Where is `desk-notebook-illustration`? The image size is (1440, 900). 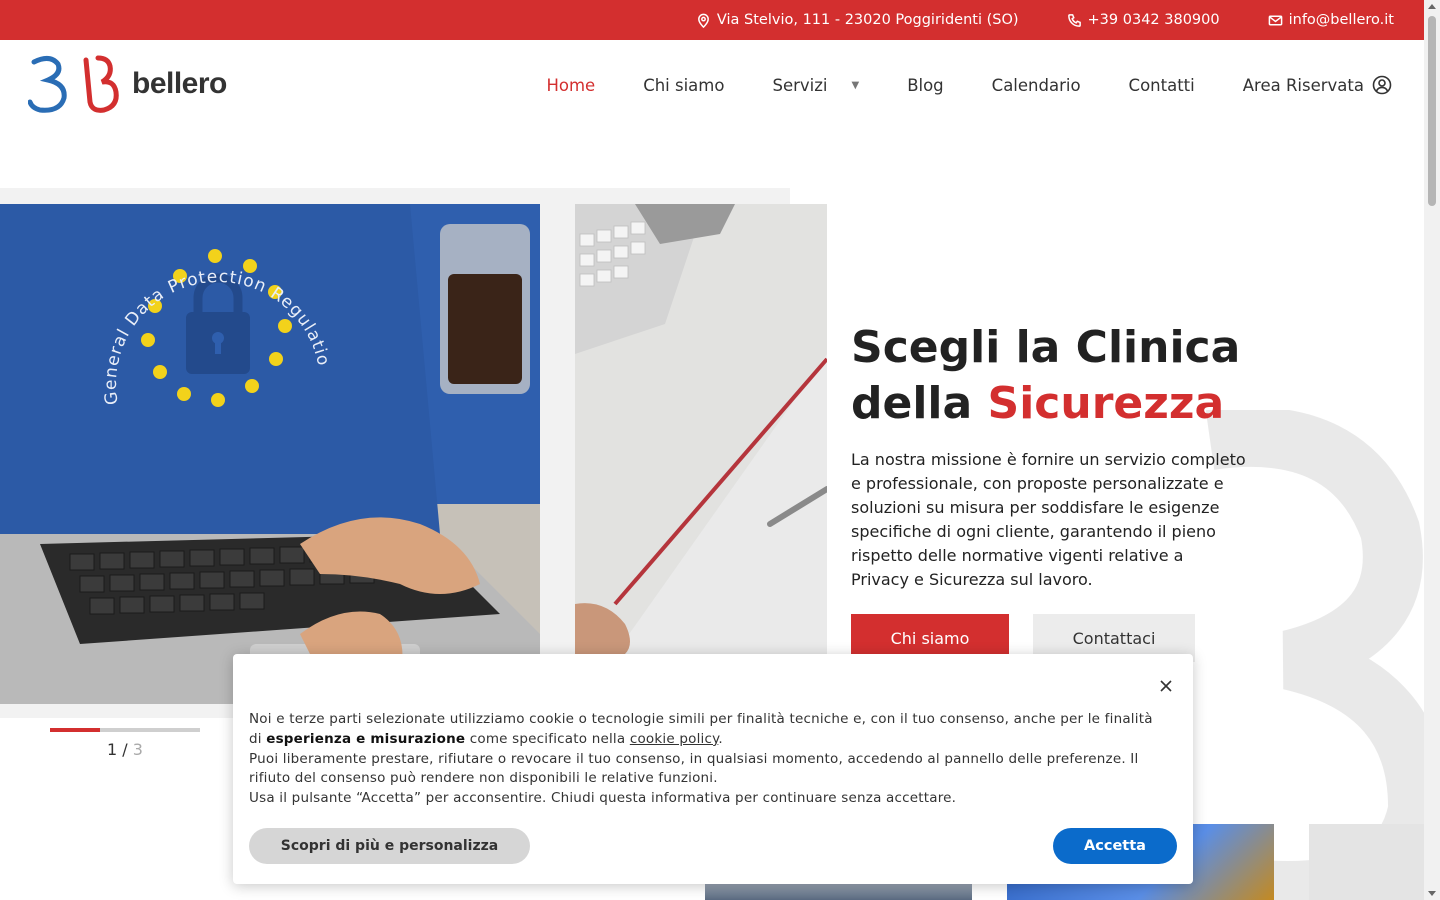
desk-notebook-illustration is located at coordinates (701, 429).